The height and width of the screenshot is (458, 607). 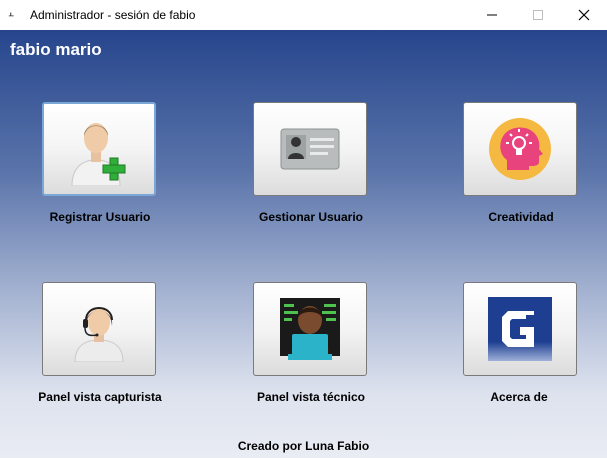 What do you see at coordinates (311, 217) in the screenshot?
I see `manage-user-label: Gestionar Usuario` at bounding box center [311, 217].